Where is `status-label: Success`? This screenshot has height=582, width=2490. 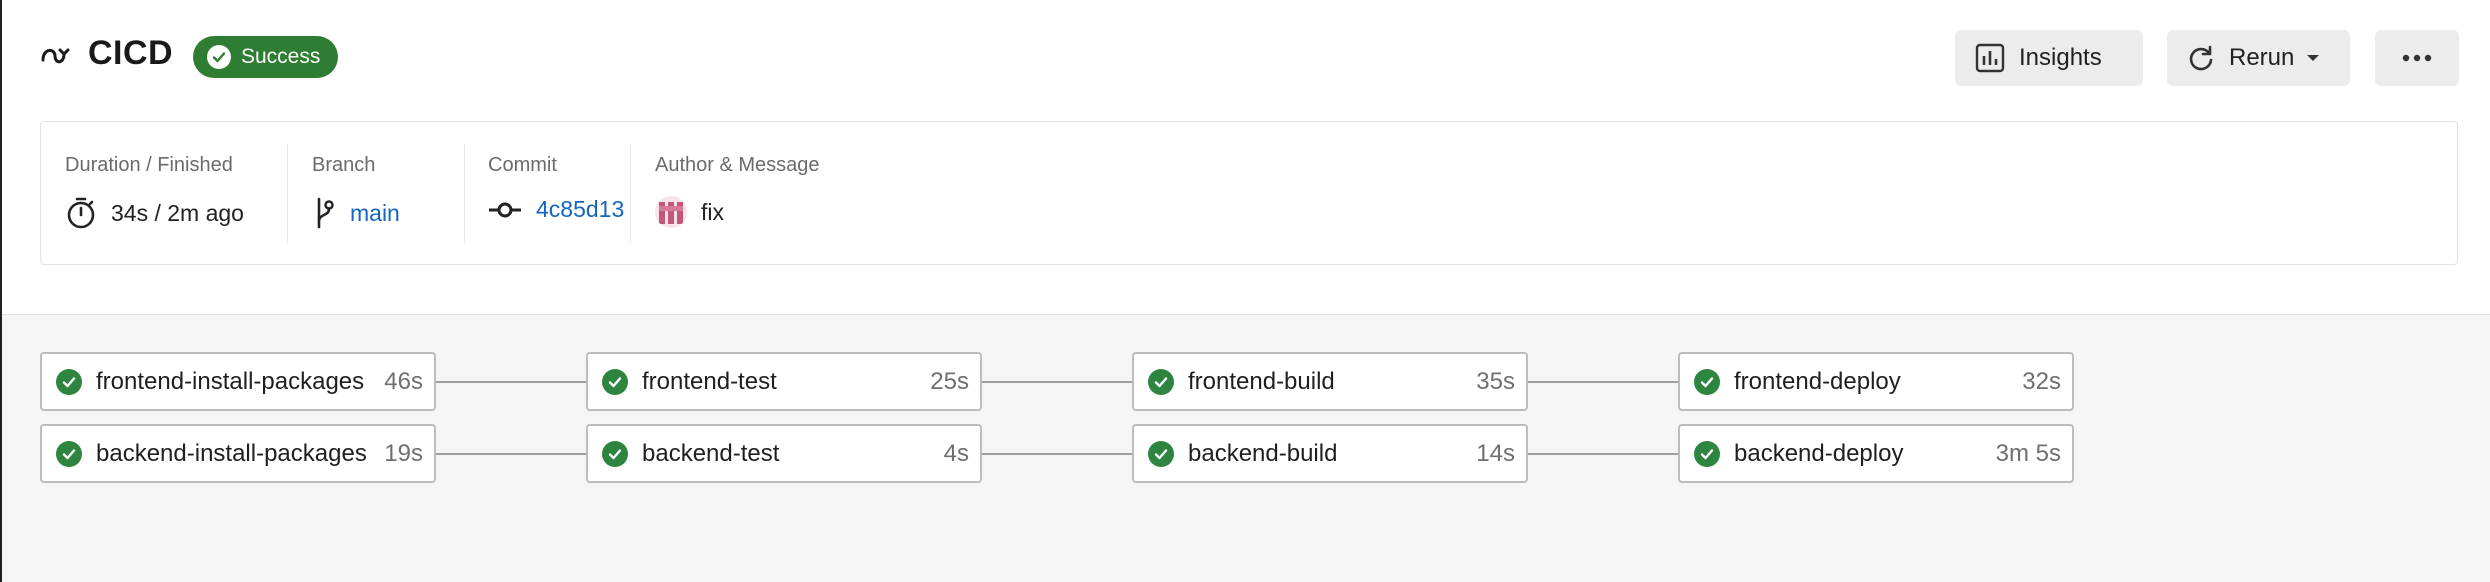
status-label: Success is located at coordinates (281, 56).